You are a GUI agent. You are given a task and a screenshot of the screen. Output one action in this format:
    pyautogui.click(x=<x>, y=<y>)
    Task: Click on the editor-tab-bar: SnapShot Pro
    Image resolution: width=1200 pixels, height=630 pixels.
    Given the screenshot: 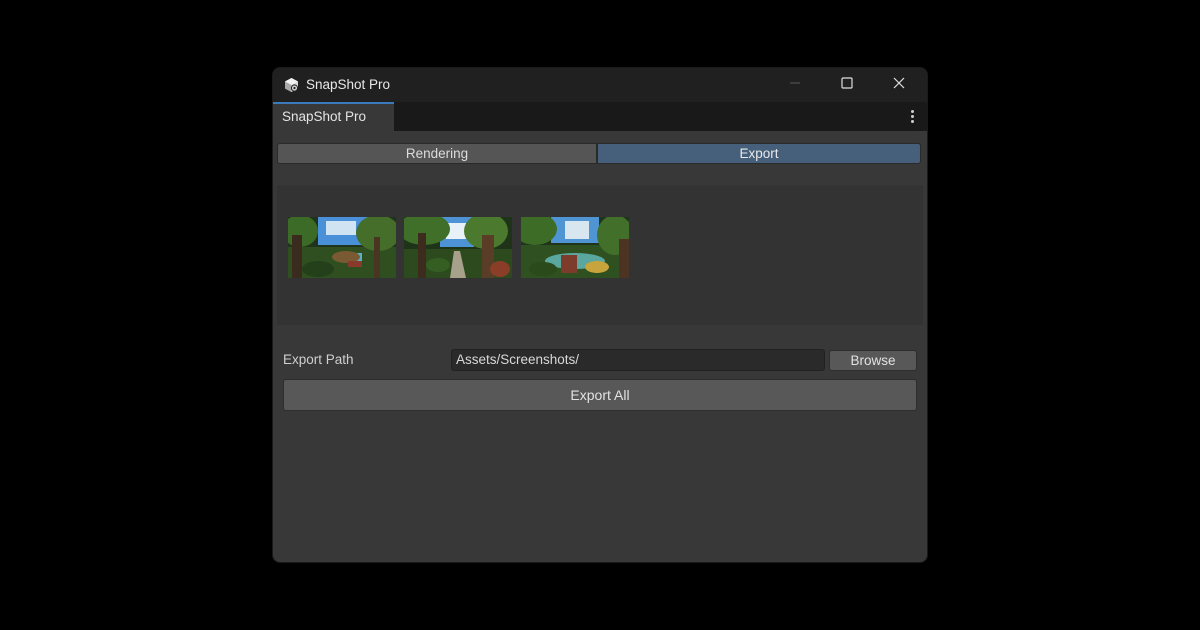 What is the action you would take?
    pyautogui.click(x=600, y=116)
    